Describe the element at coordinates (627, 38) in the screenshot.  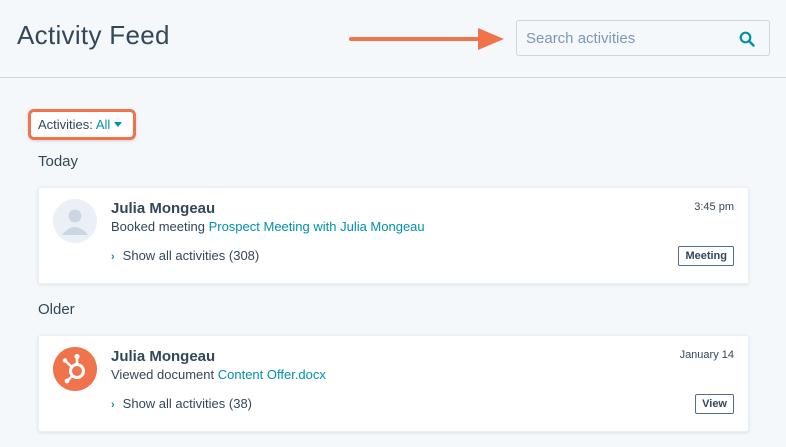
I see `search-input` at that location.